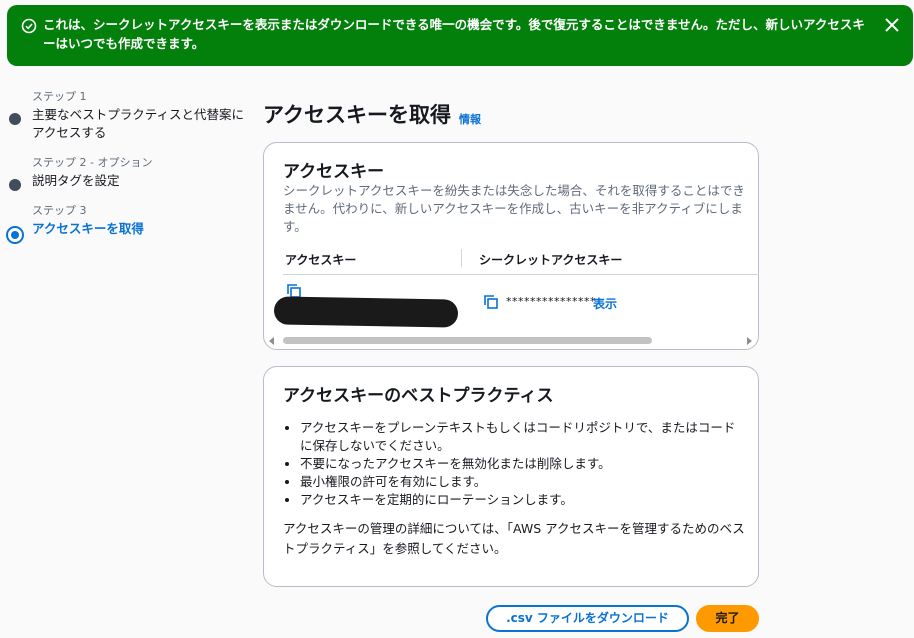 The image size is (914, 638). I want to click on list-item: 不要になったアクセスキーを無効化または削除します。, so click(523, 464).